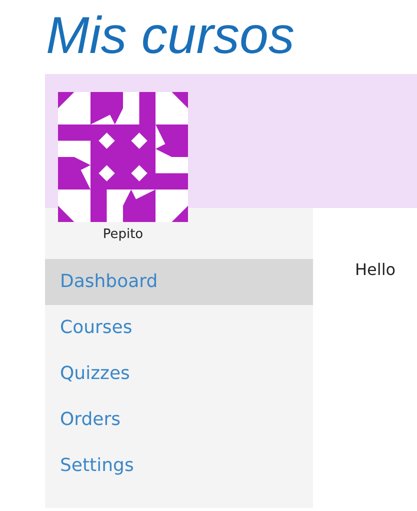 This screenshot has width=417, height=511. What do you see at coordinates (179, 328) in the screenshot?
I see `sidebar-menu-item: Courses` at bounding box center [179, 328].